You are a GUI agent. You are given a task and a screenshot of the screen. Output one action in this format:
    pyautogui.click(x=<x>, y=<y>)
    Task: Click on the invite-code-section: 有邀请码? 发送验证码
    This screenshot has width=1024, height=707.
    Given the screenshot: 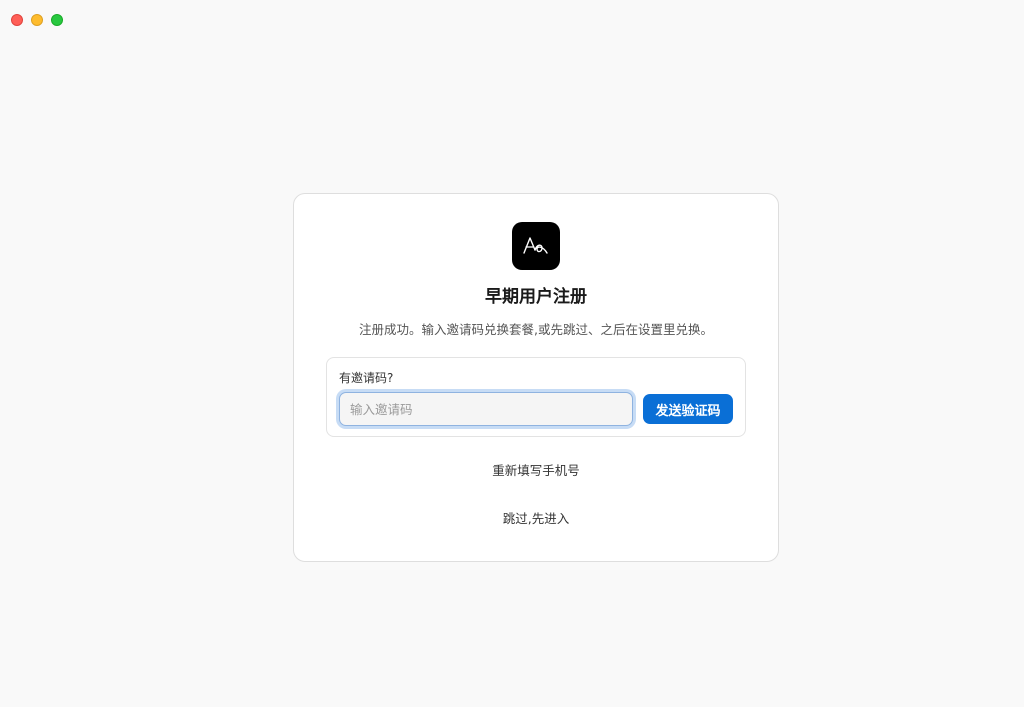 What is the action you would take?
    pyautogui.click(x=536, y=397)
    